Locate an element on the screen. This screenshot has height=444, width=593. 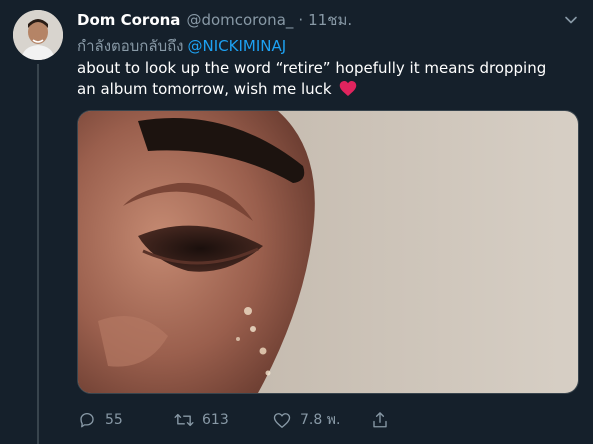
thread-line is located at coordinates (38, 254).